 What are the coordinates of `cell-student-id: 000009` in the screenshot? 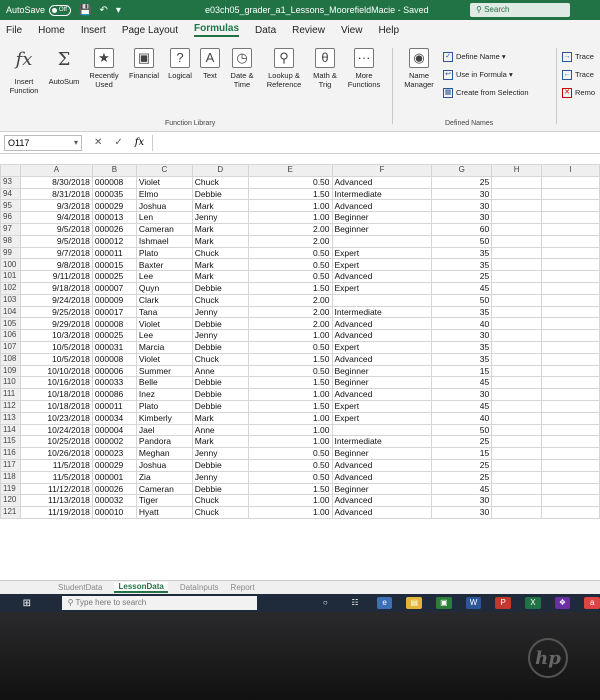 It's located at (114, 300).